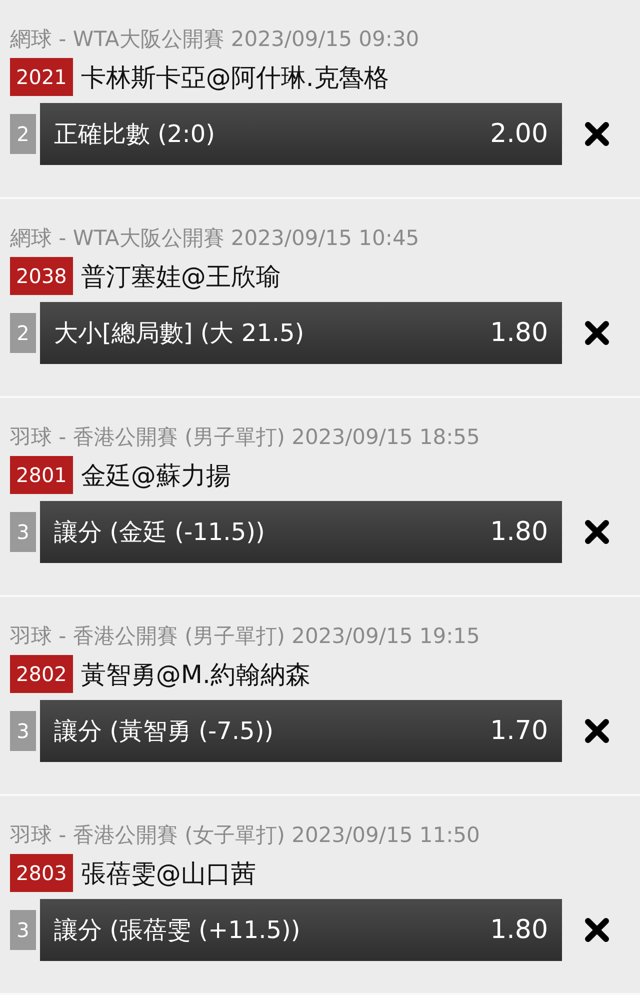 The image size is (640, 1000). Describe the element at coordinates (519, 134) in the screenshot. I see `odds-value: 2.00` at that location.